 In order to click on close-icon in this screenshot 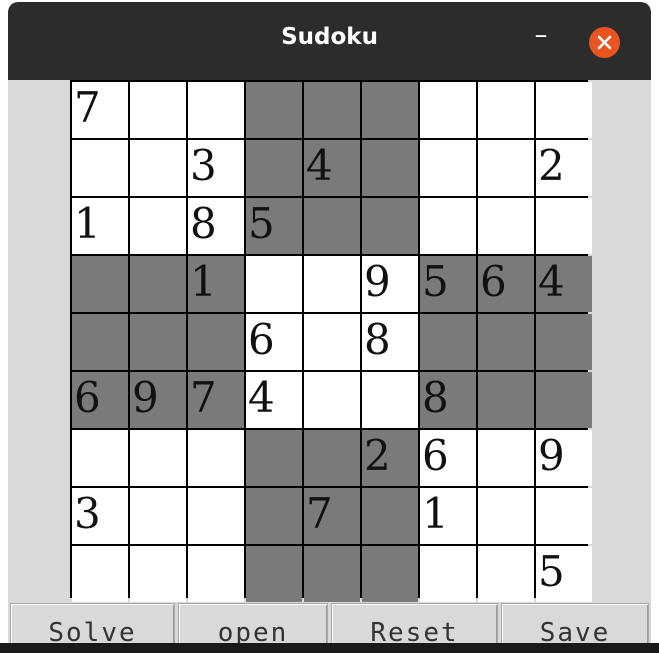, I will do `click(604, 42)`.